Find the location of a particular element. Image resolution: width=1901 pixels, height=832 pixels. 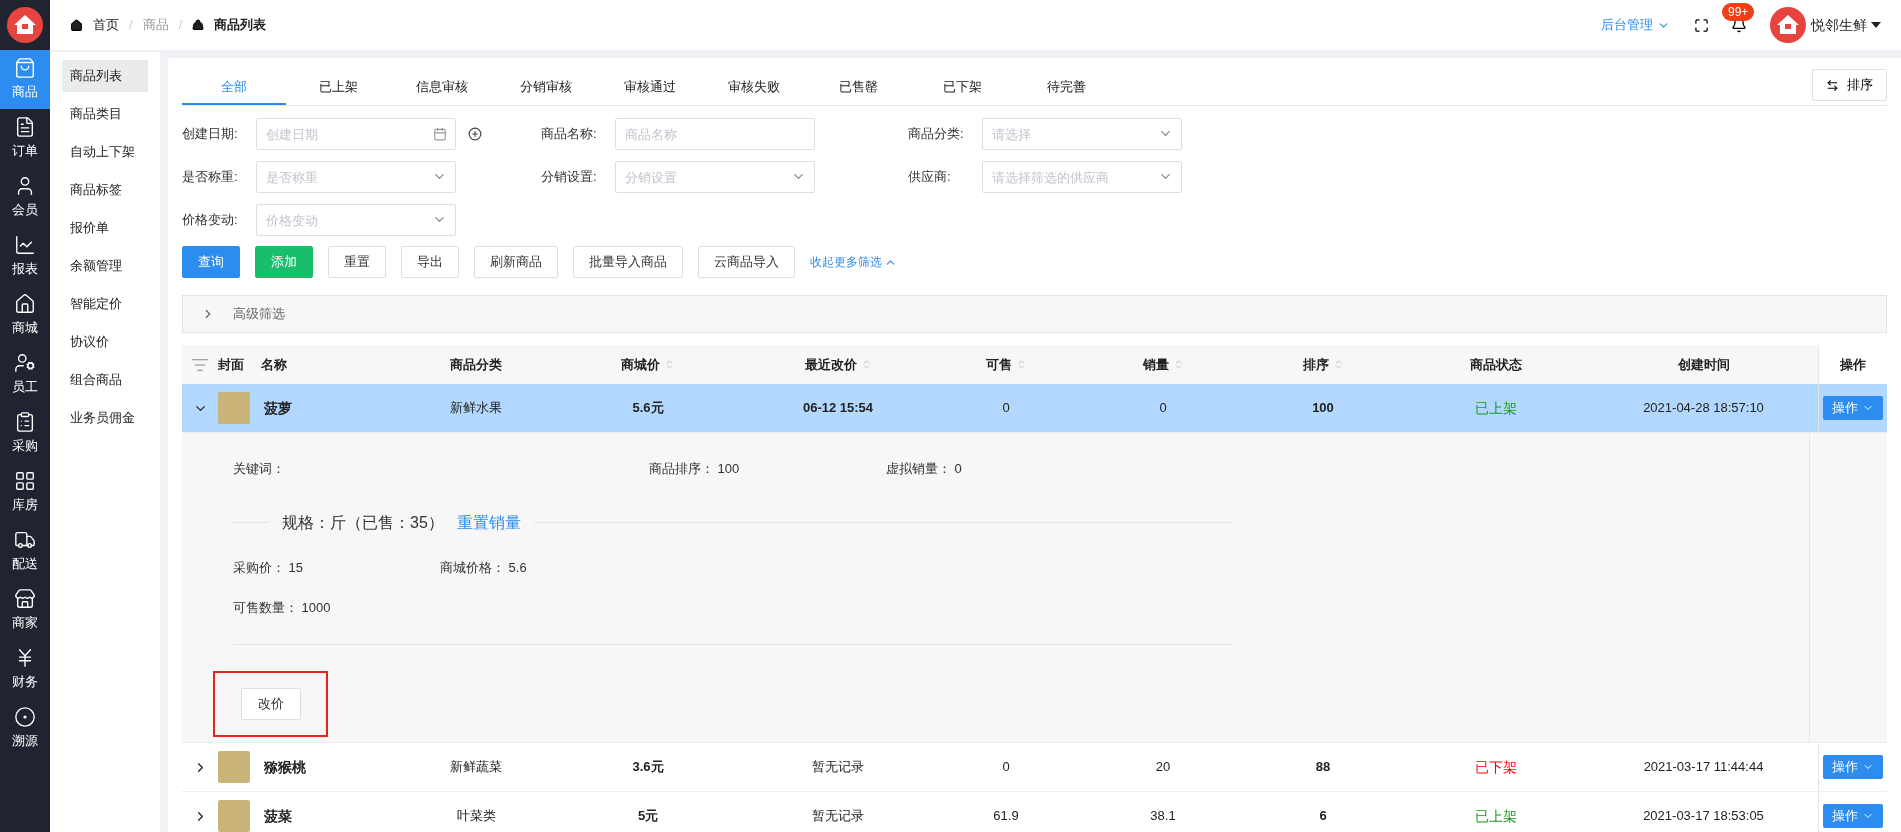

detail-field: 采购价： 15 is located at coordinates (336, 567).